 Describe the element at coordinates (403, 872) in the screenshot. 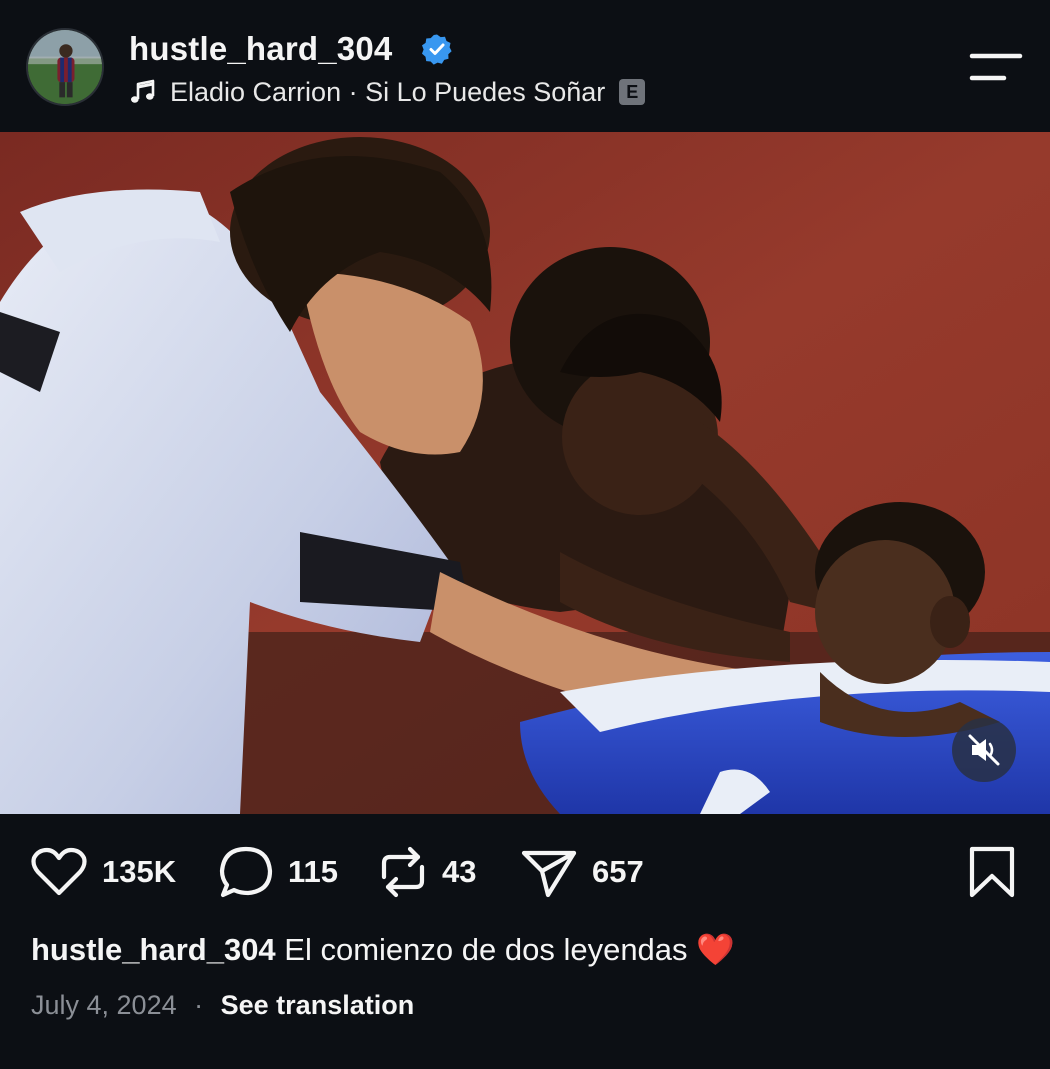

I see `repost-icon` at that location.